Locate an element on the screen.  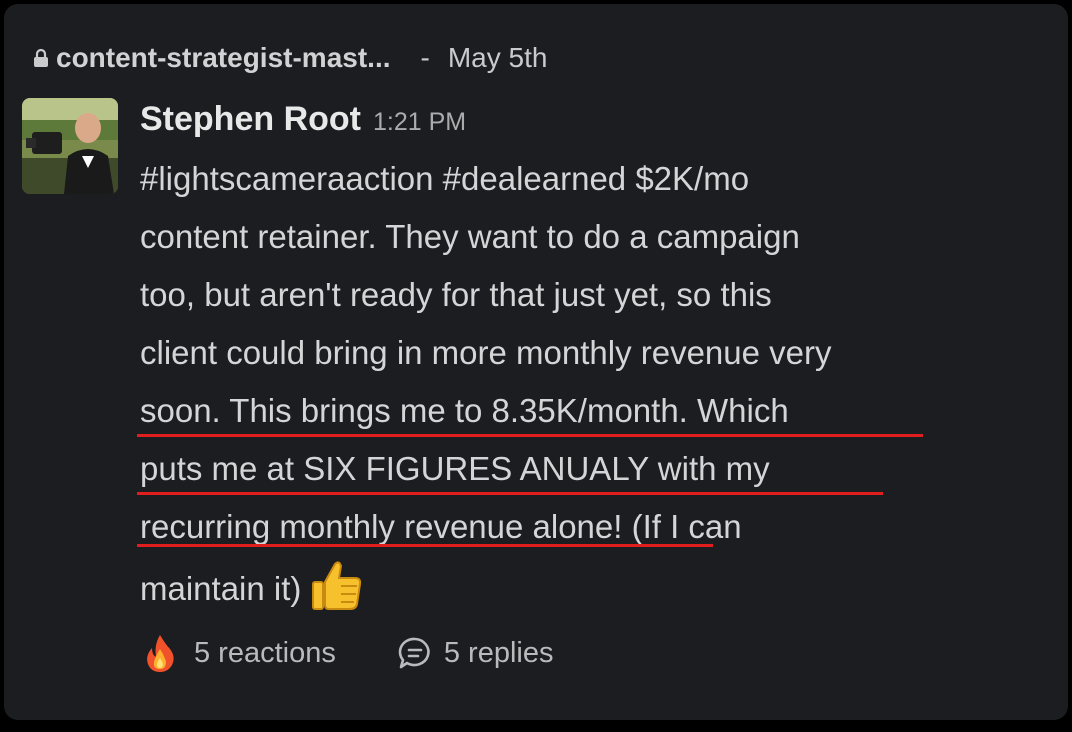
message-header: Stephen Root 1:21 PM is located at coordinates (303, 122).